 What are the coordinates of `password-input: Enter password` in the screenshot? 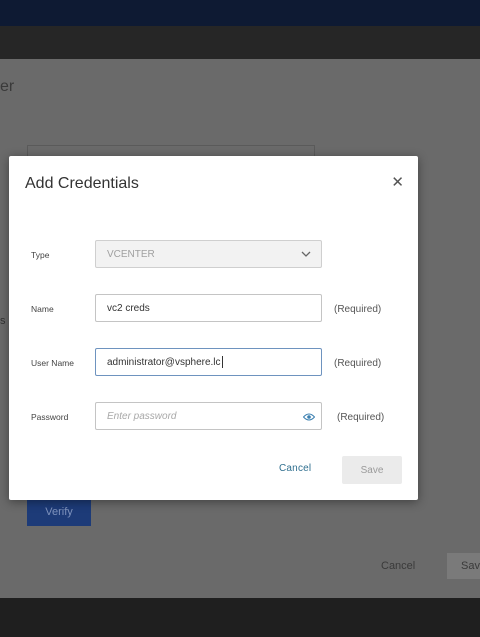 It's located at (208, 416).